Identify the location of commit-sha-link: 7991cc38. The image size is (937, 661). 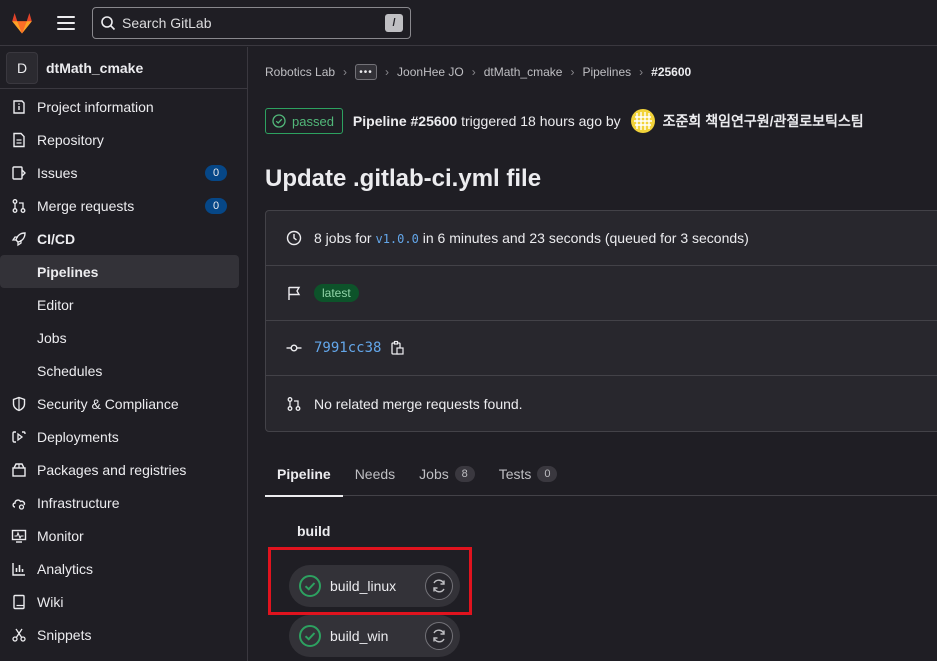
(347, 348).